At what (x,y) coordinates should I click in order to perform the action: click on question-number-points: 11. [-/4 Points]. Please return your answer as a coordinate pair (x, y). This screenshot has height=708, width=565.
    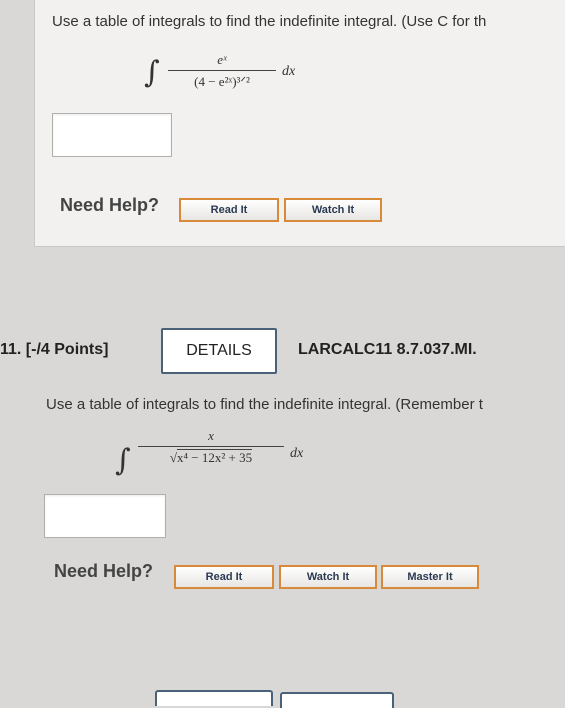
    Looking at the image, I should click on (54, 349).